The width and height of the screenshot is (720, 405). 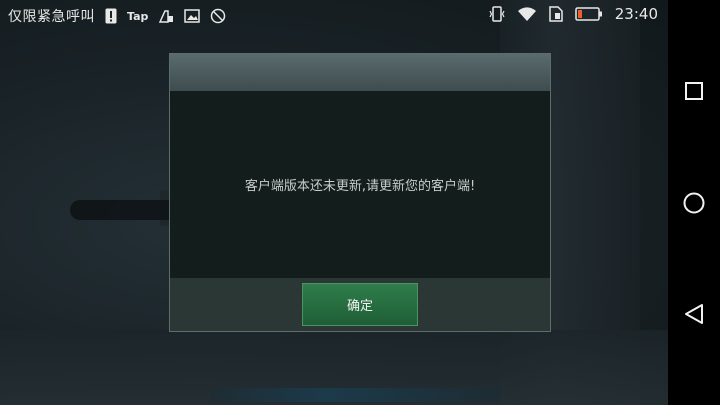 I want to click on dialog-footer: 确定, so click(x=360, y=304).